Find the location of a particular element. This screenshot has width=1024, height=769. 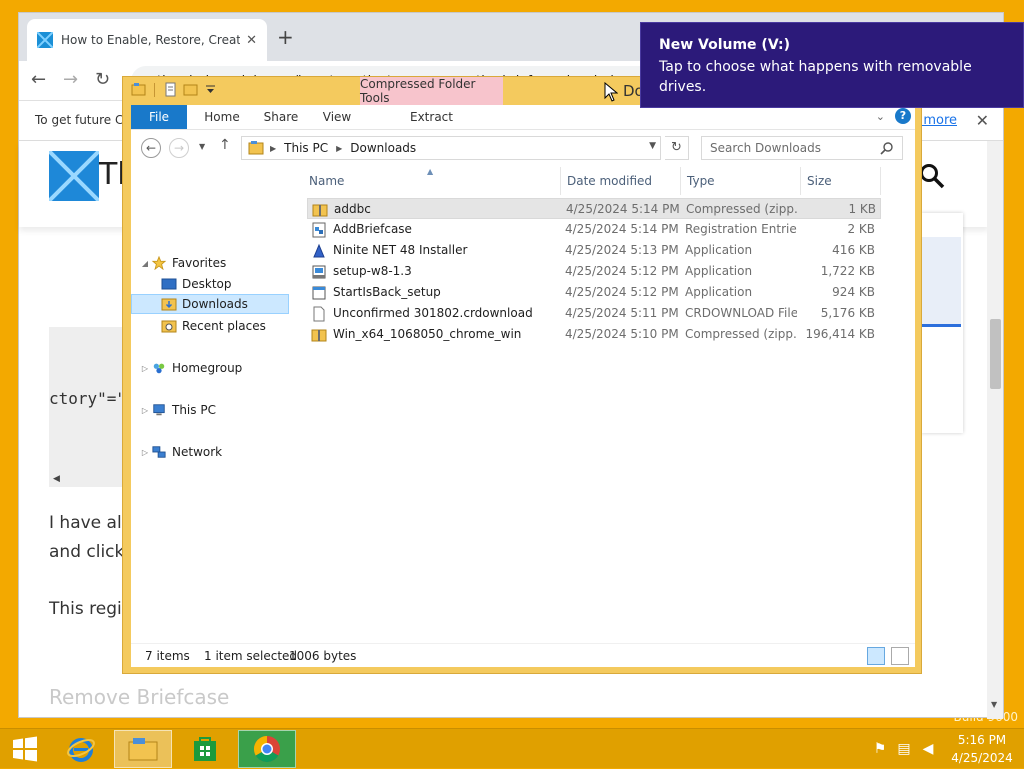

sidebar-item-network: ▷ Network is located at coordinates (210, 452).